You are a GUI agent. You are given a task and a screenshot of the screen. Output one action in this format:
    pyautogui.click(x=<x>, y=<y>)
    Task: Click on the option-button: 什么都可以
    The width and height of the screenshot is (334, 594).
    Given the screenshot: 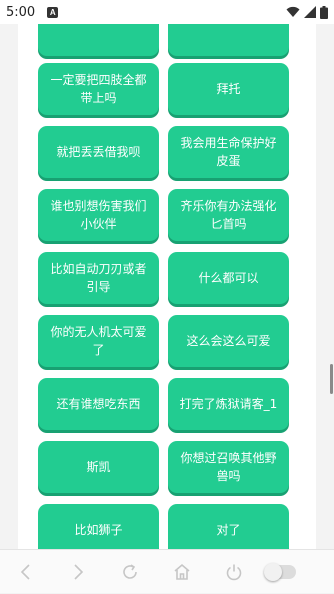 What is the action you would take?
    pyautogui.click(x=228, y=278)
    